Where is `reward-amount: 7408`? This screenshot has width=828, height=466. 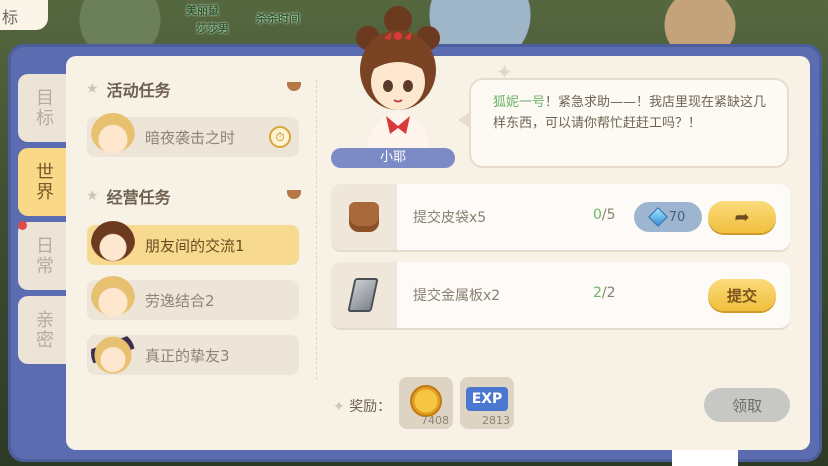
reward-amount: 7408 is located at coordinates (435, 420).